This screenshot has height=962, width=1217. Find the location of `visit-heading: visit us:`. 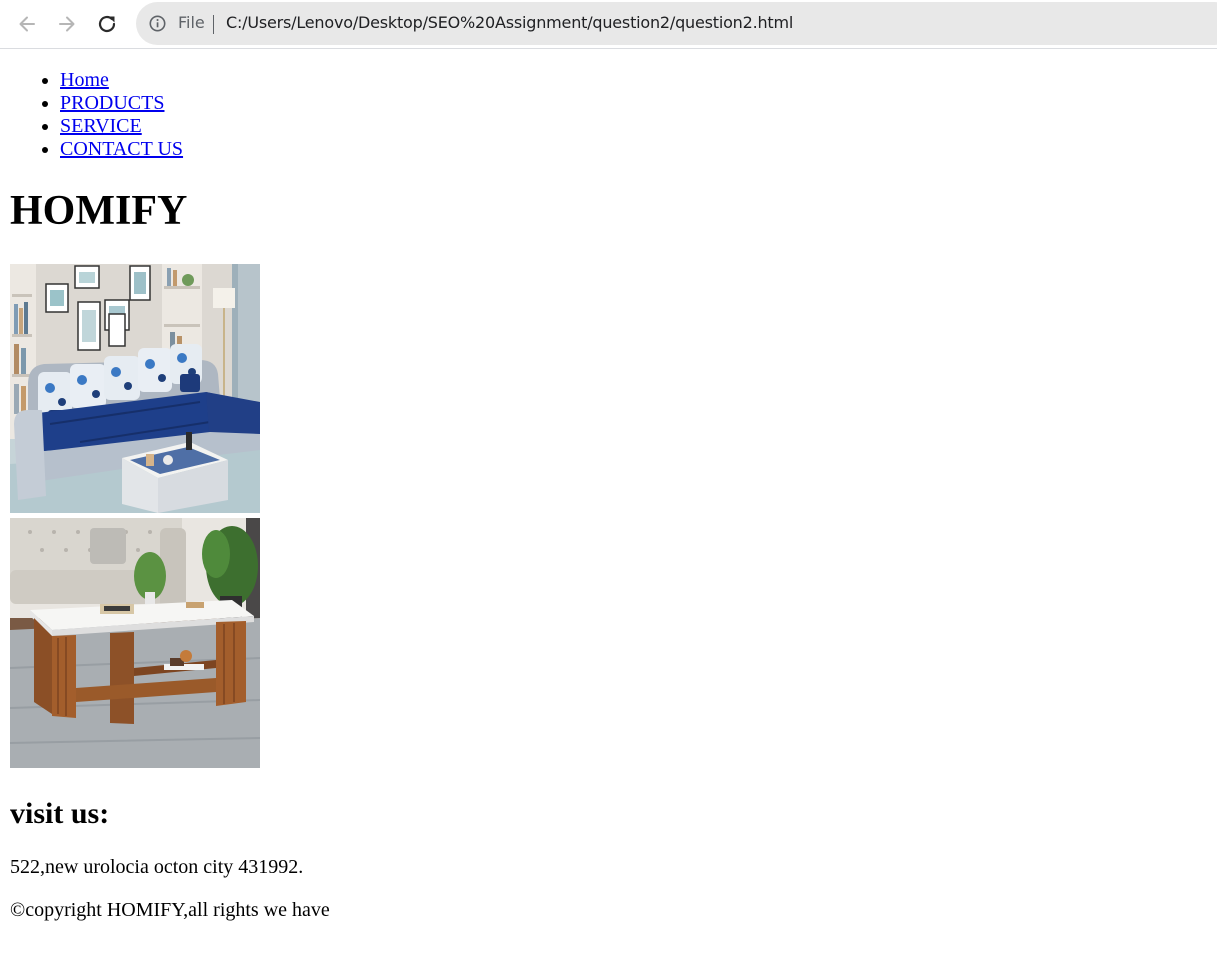

visit-heading: visit us: is located at coordinates (60, 813).